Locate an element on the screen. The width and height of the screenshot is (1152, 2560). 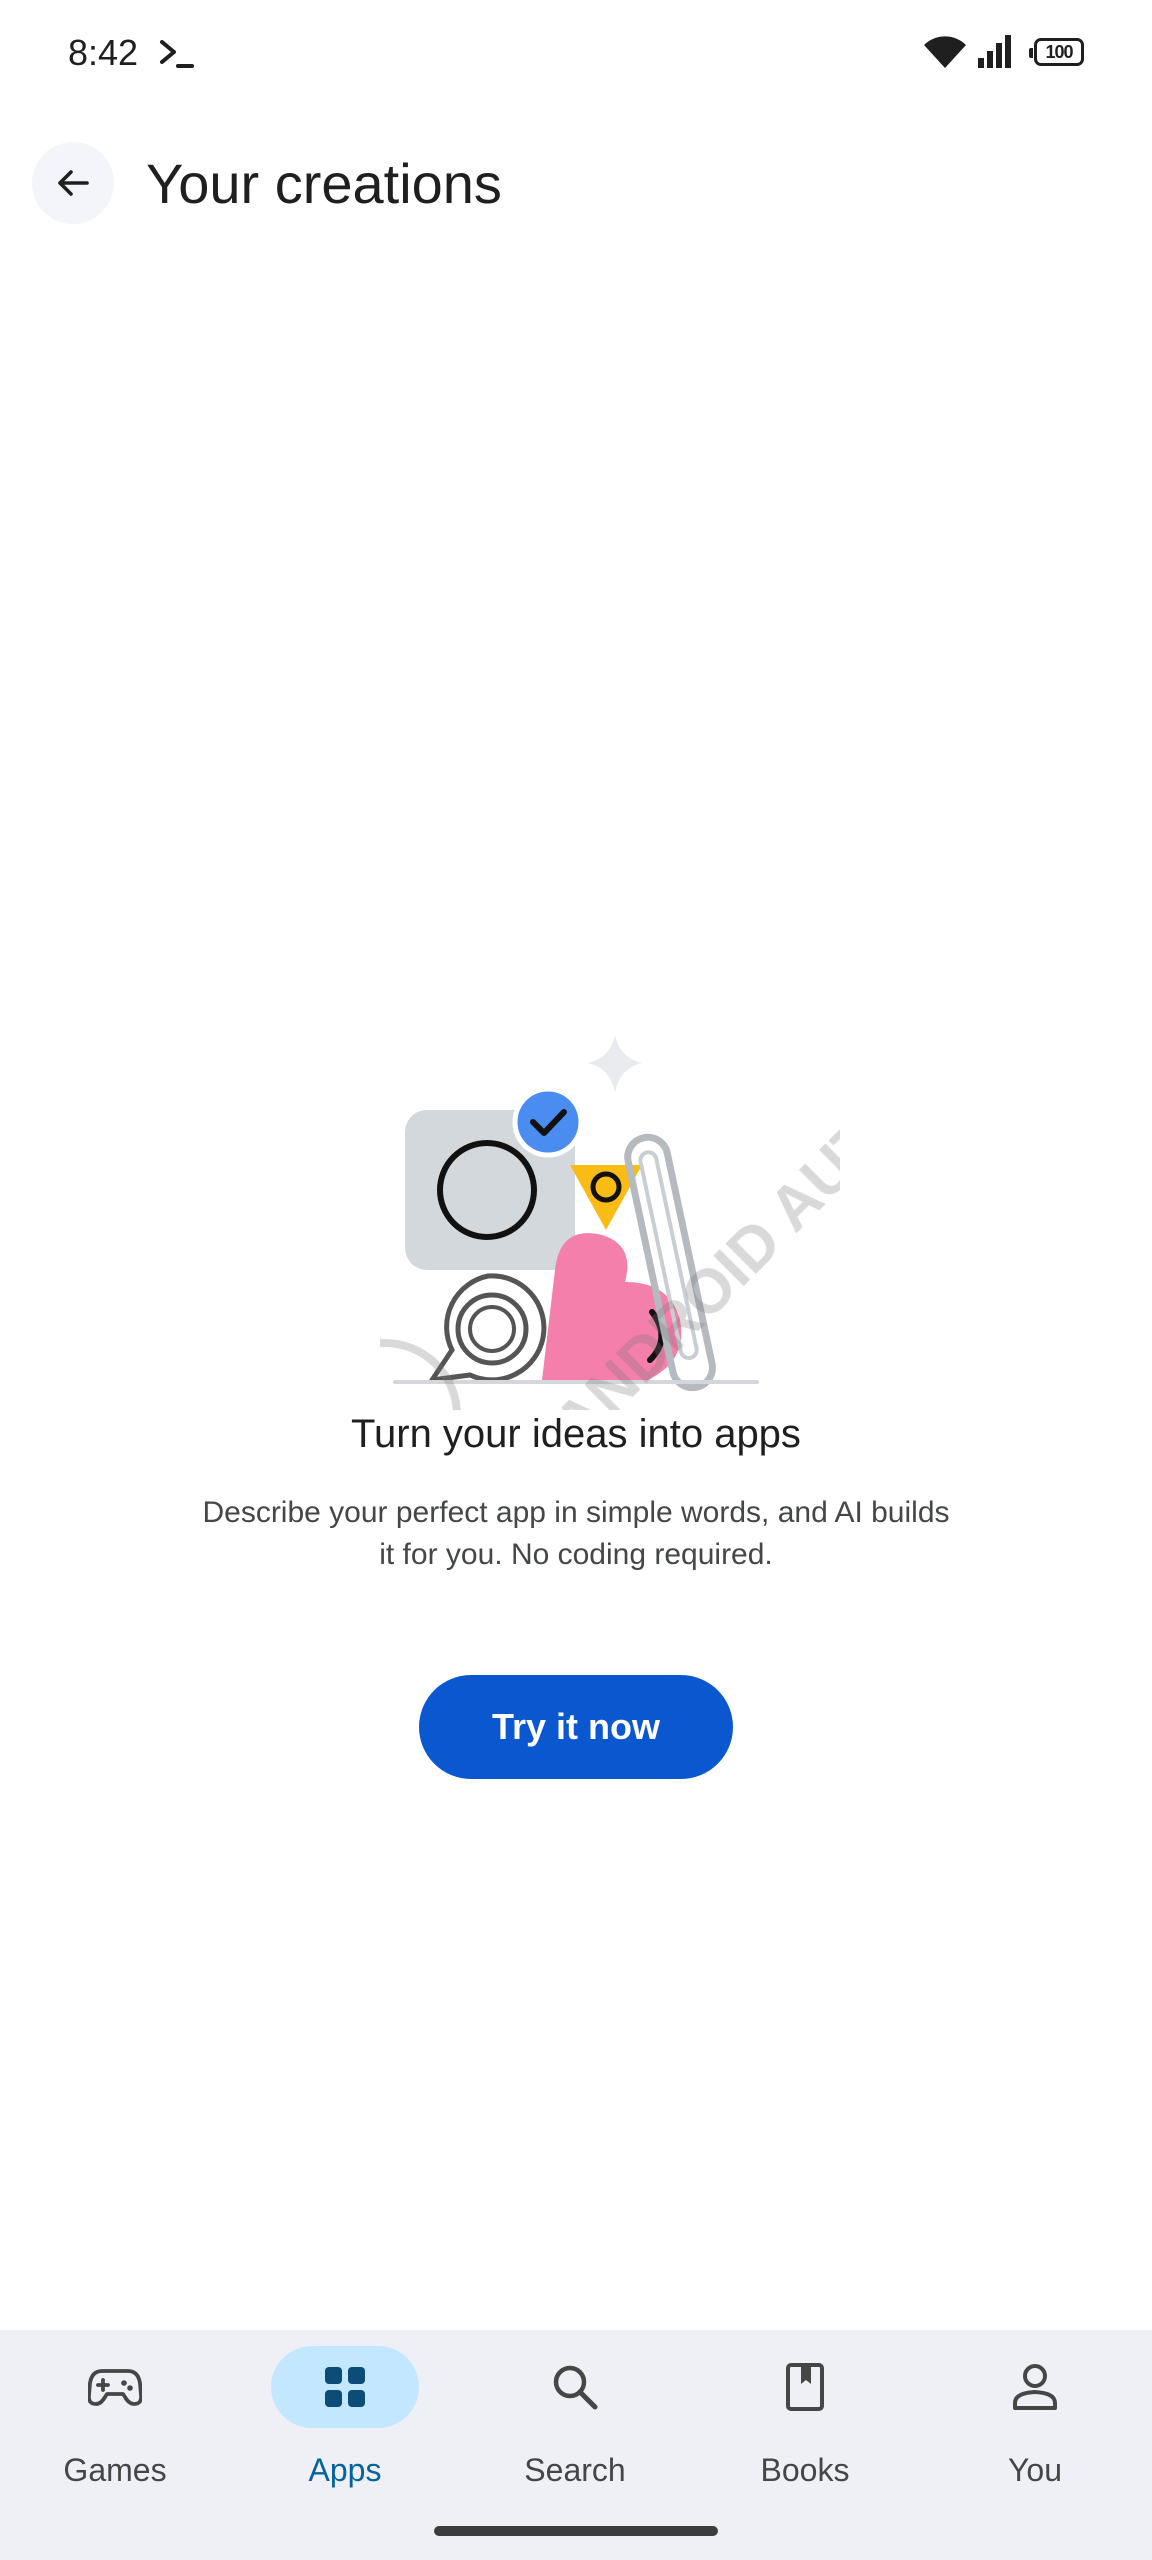
status-icons: 100 is located at coordinates (1003, 52).